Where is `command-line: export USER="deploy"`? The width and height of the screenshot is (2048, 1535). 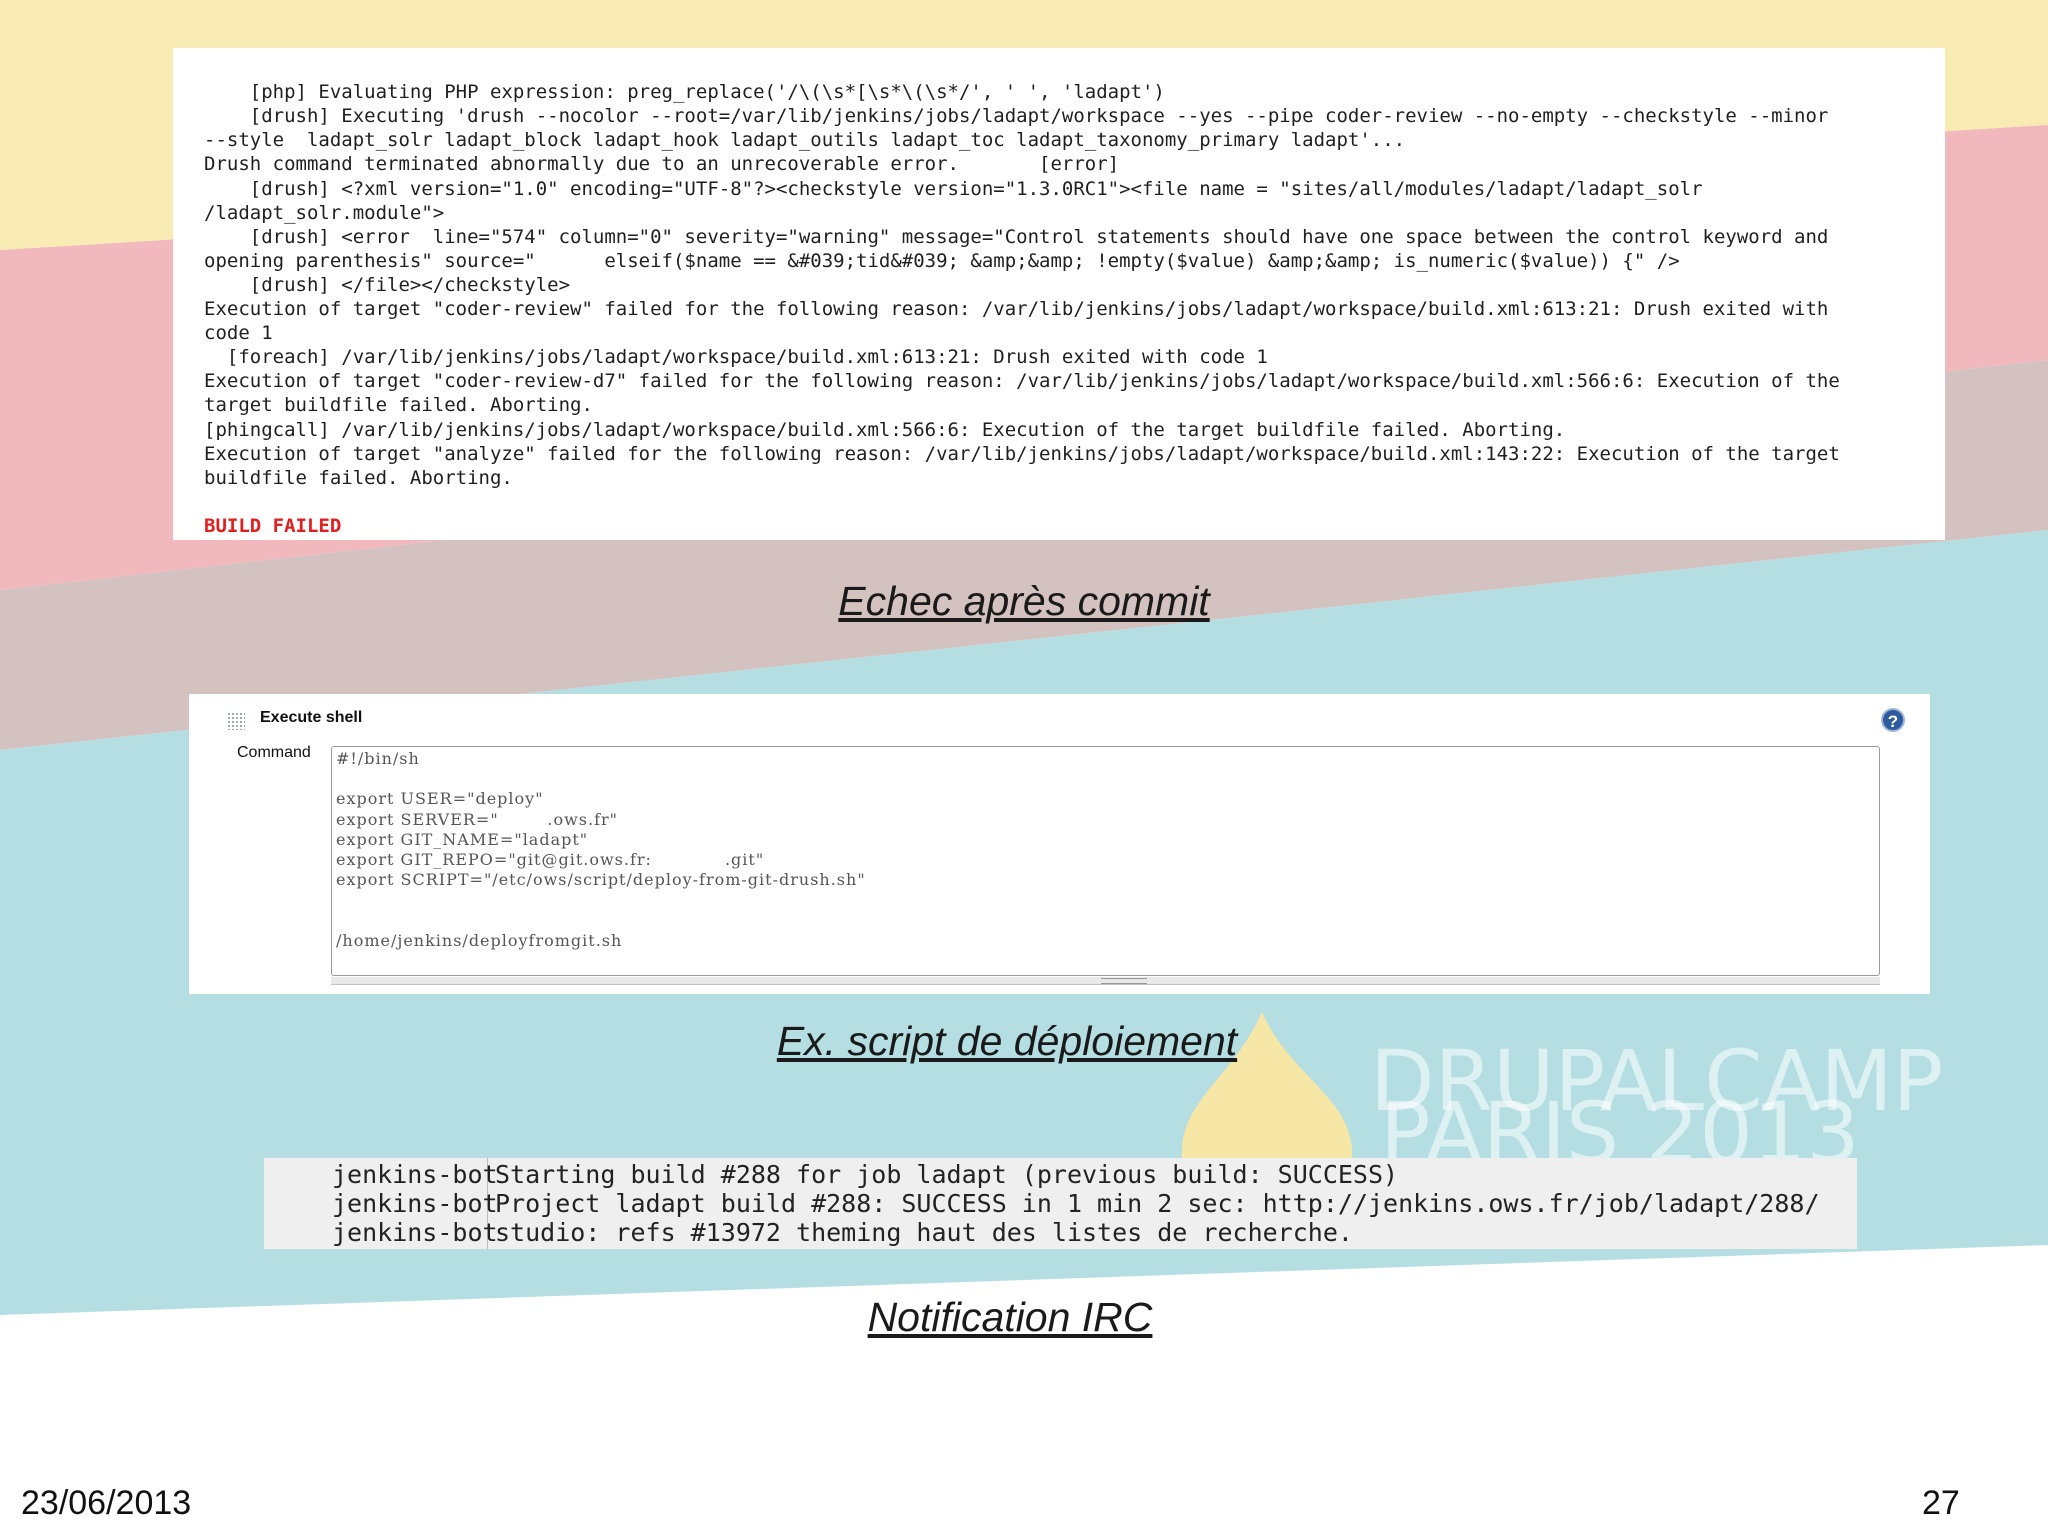
command-line: export USER="deploy" is located at coordinates (440, 799).